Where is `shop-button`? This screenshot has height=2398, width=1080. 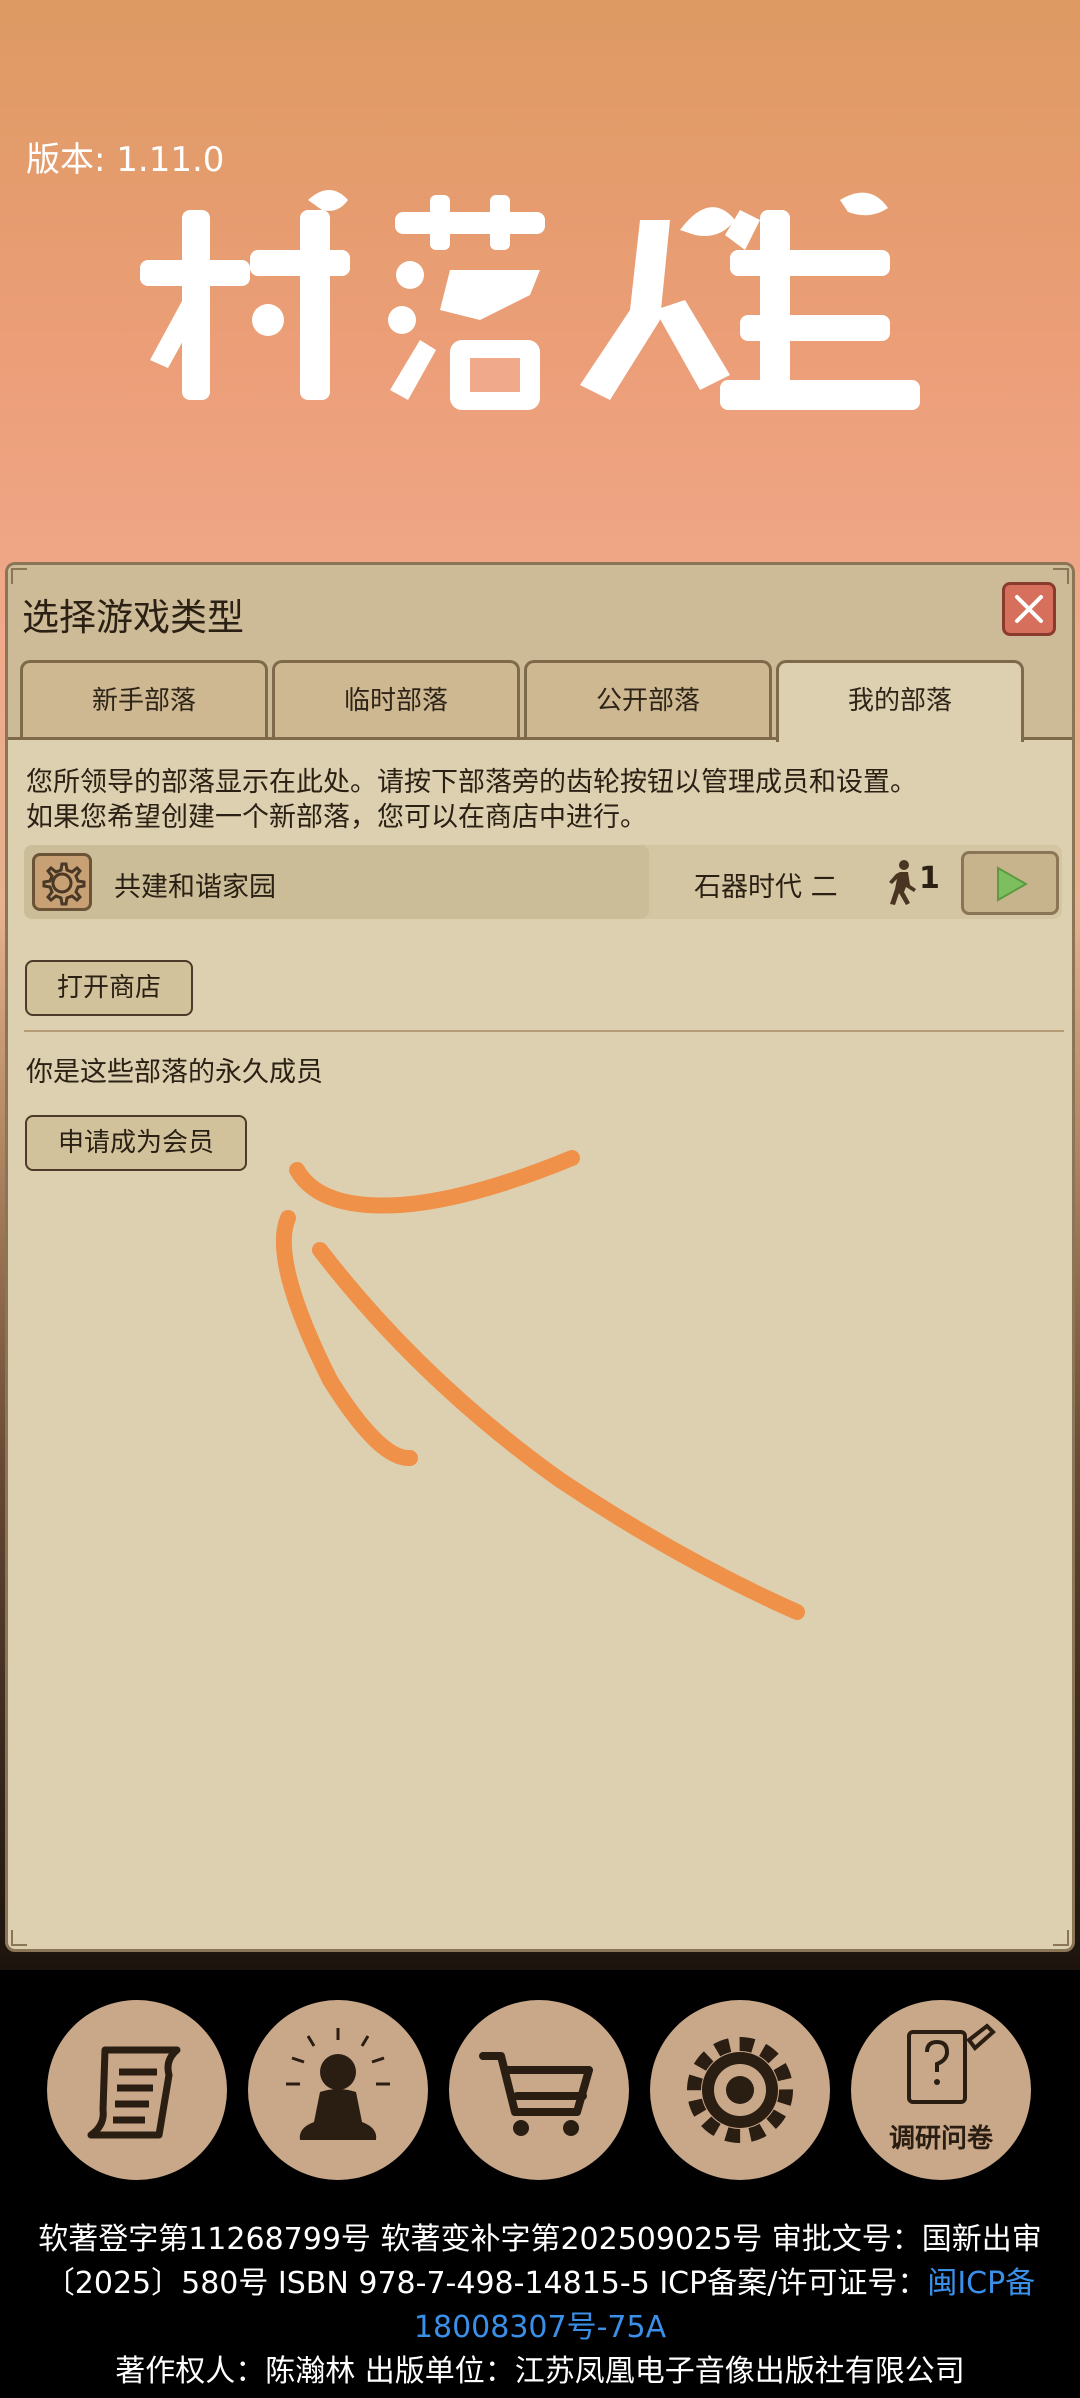
shop-button is located at coordinates (539, 2090).